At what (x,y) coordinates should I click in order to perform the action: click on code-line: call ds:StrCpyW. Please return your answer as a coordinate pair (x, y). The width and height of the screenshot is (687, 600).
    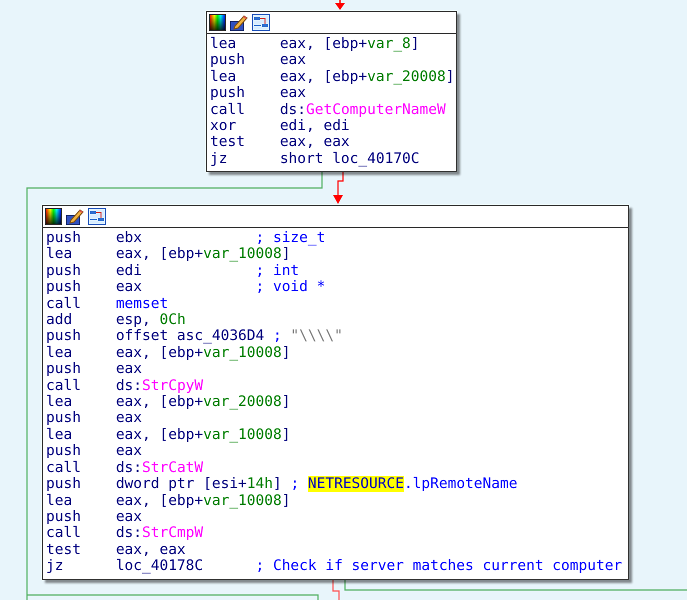
    Looking at the image, I should click on (125, 386).